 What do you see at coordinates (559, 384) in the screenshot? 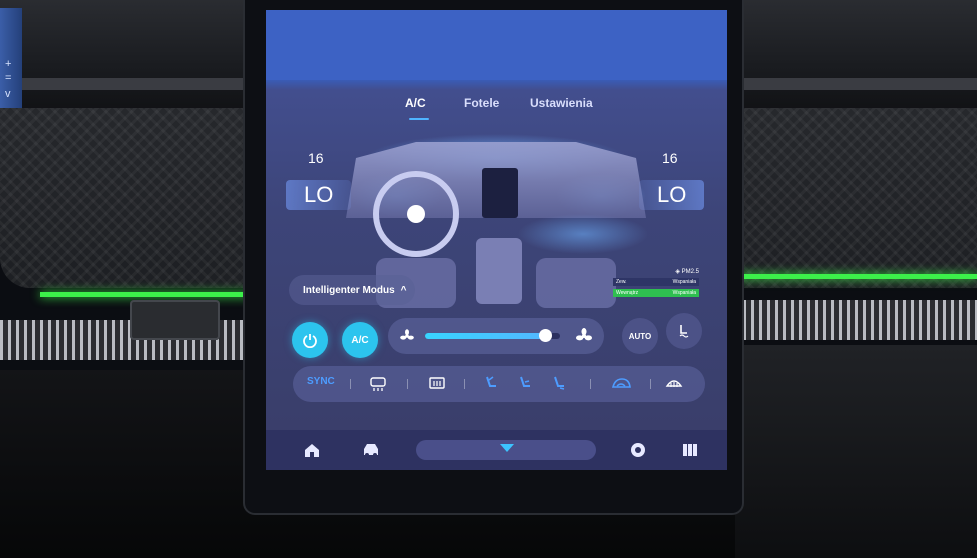
I see `seat-feet-airflow-icon` at bounding box center [559, 384].